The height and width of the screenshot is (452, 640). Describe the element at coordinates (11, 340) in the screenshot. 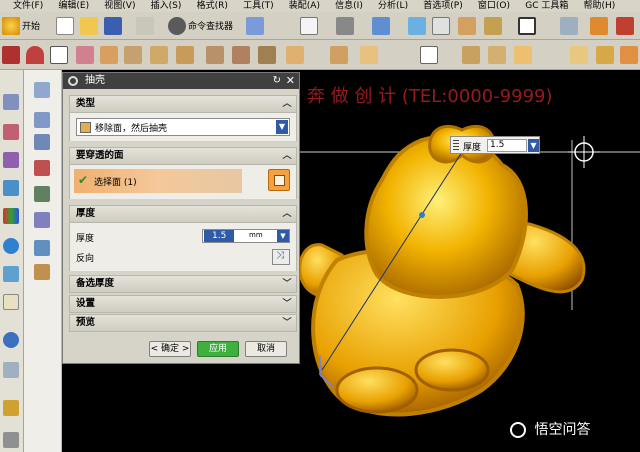

I see `history-icon` at that location.